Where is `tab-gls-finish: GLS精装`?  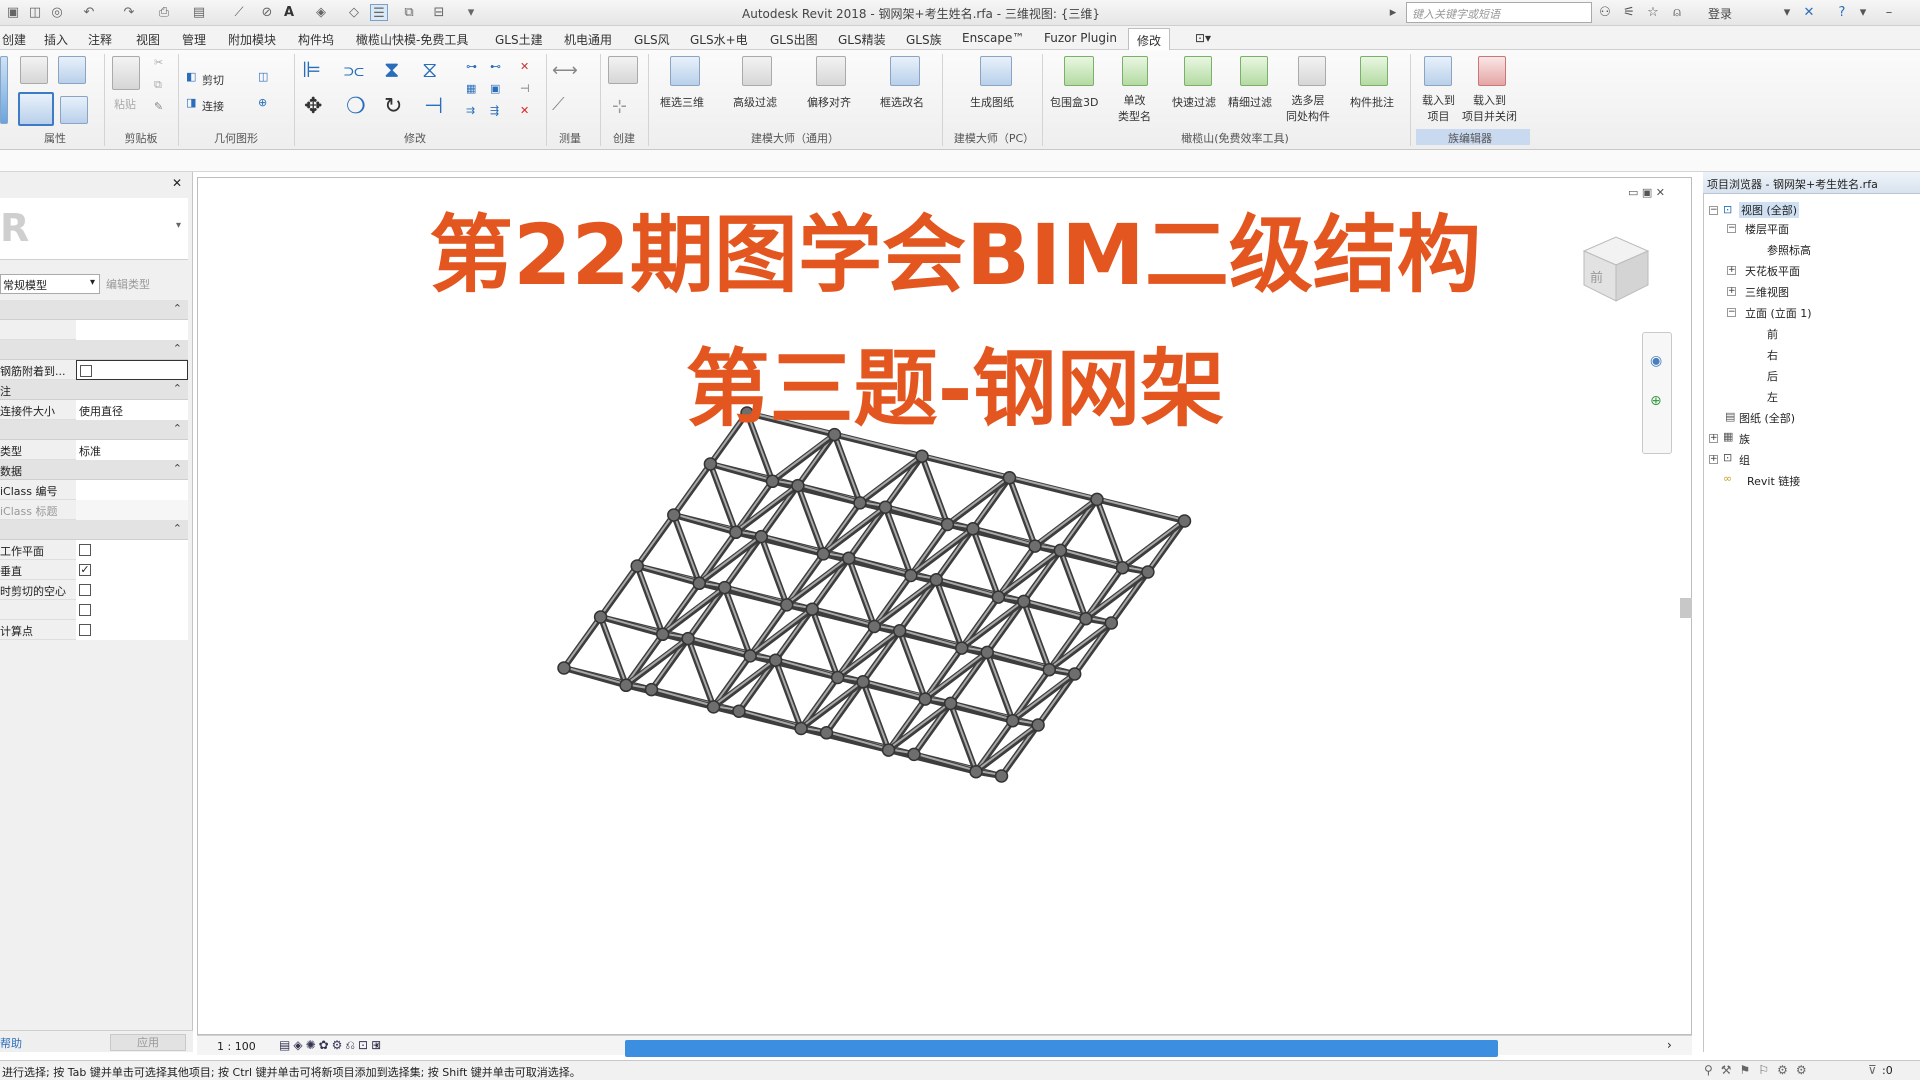 tab-gls-finish: GLS精装 is located at coordinates (862, 39).